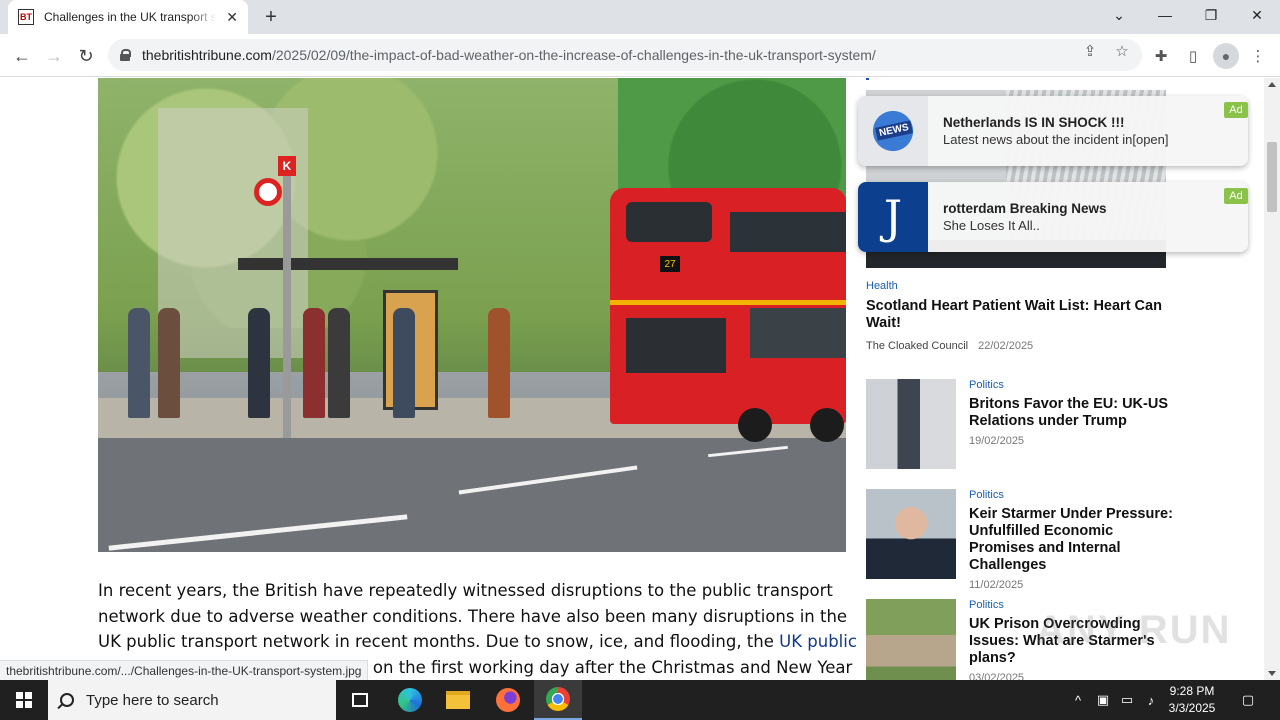 This screenshot has height=720, width=1280. Describe the element at coordinates (1056, 139) in the screenshot. I see `ad-subtext: Latest news about the incident in[open]` at that location.